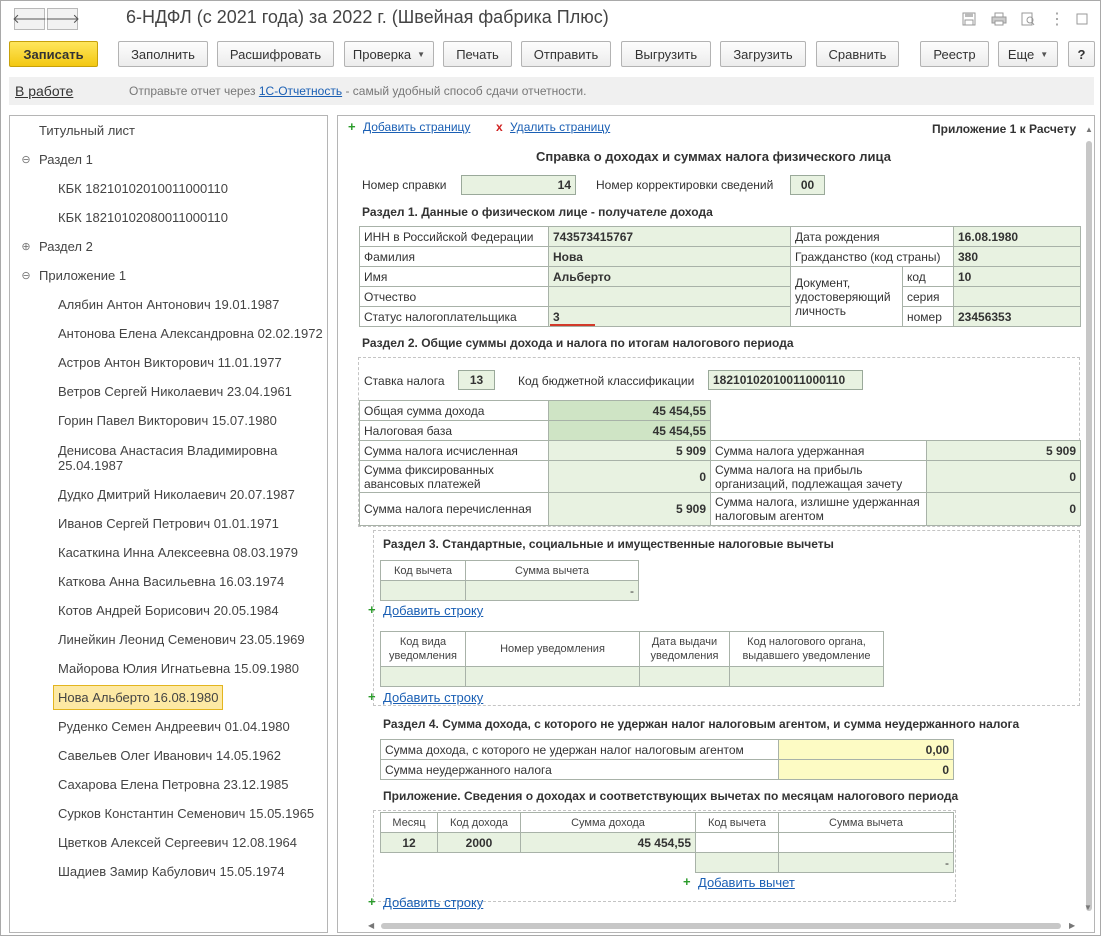  I want to click on check-button: Проверка ▼, so click(389, 54).